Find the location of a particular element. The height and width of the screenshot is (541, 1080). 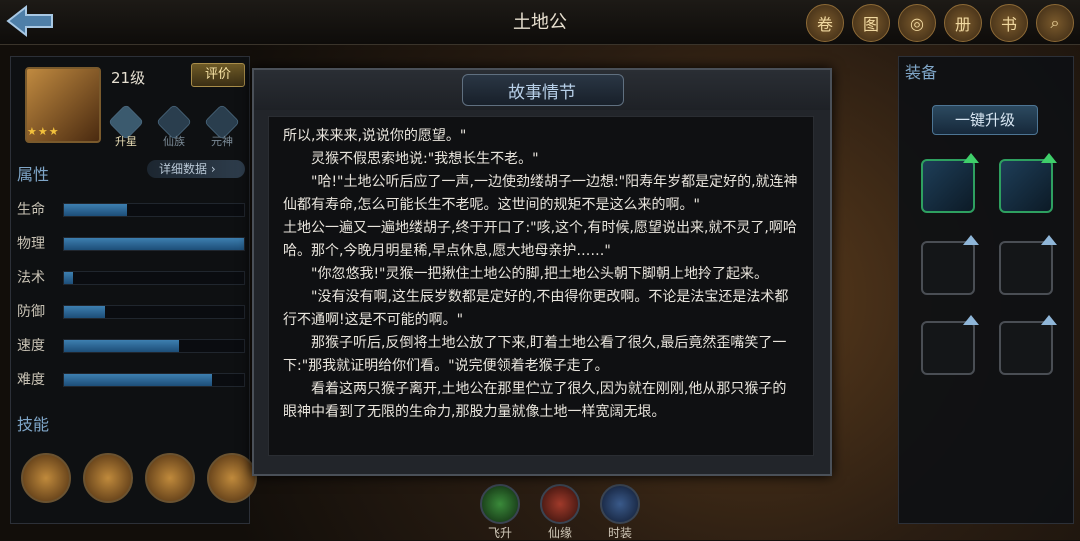

detail-data-button: 详细数据 › is located at coordinates (196, 169).